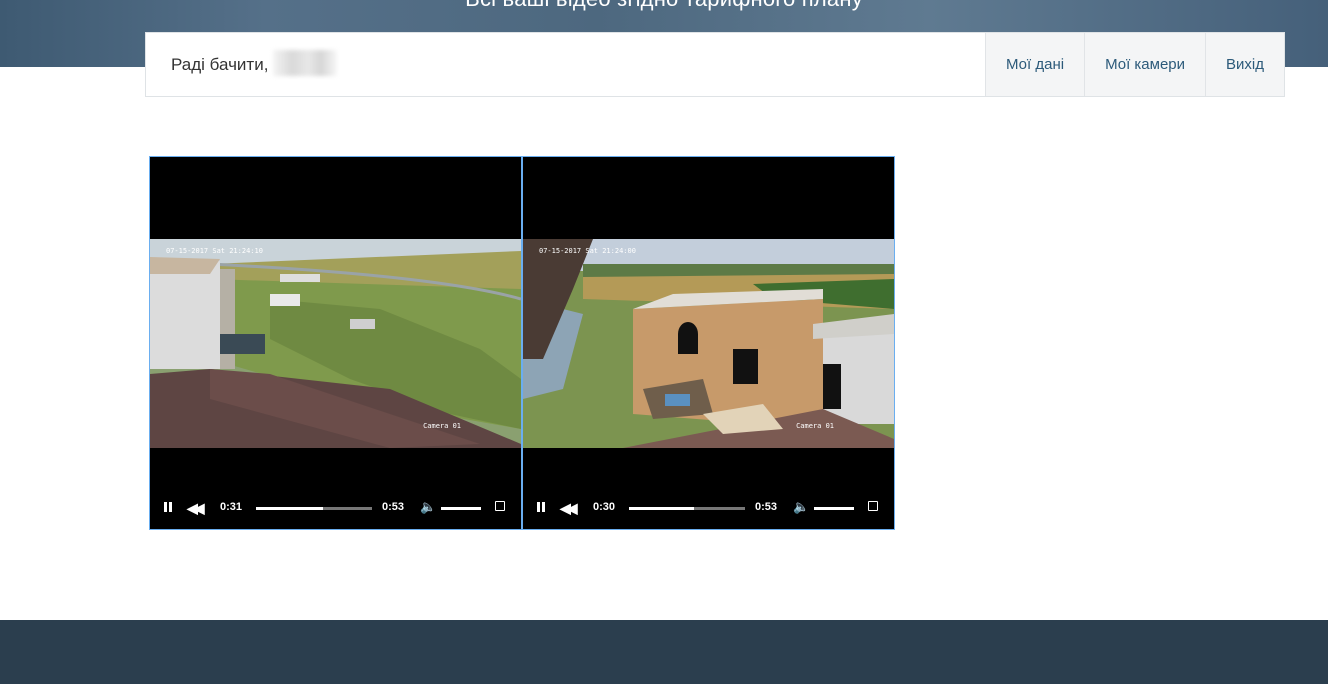  I want to click on video-frame: 07-15-2017 Sat 21:24:10 Camera 01, so click(335, 343).